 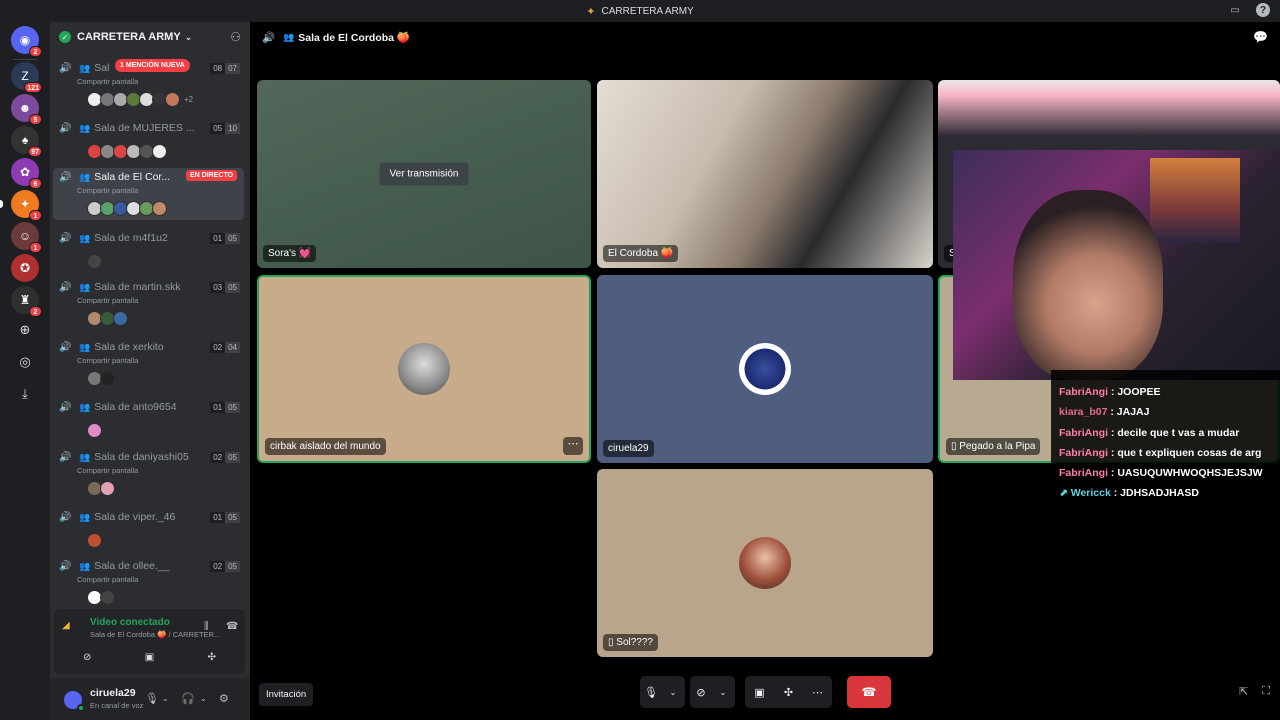 I want to click on discover-icon: ◎, so click(x=25, y=362).